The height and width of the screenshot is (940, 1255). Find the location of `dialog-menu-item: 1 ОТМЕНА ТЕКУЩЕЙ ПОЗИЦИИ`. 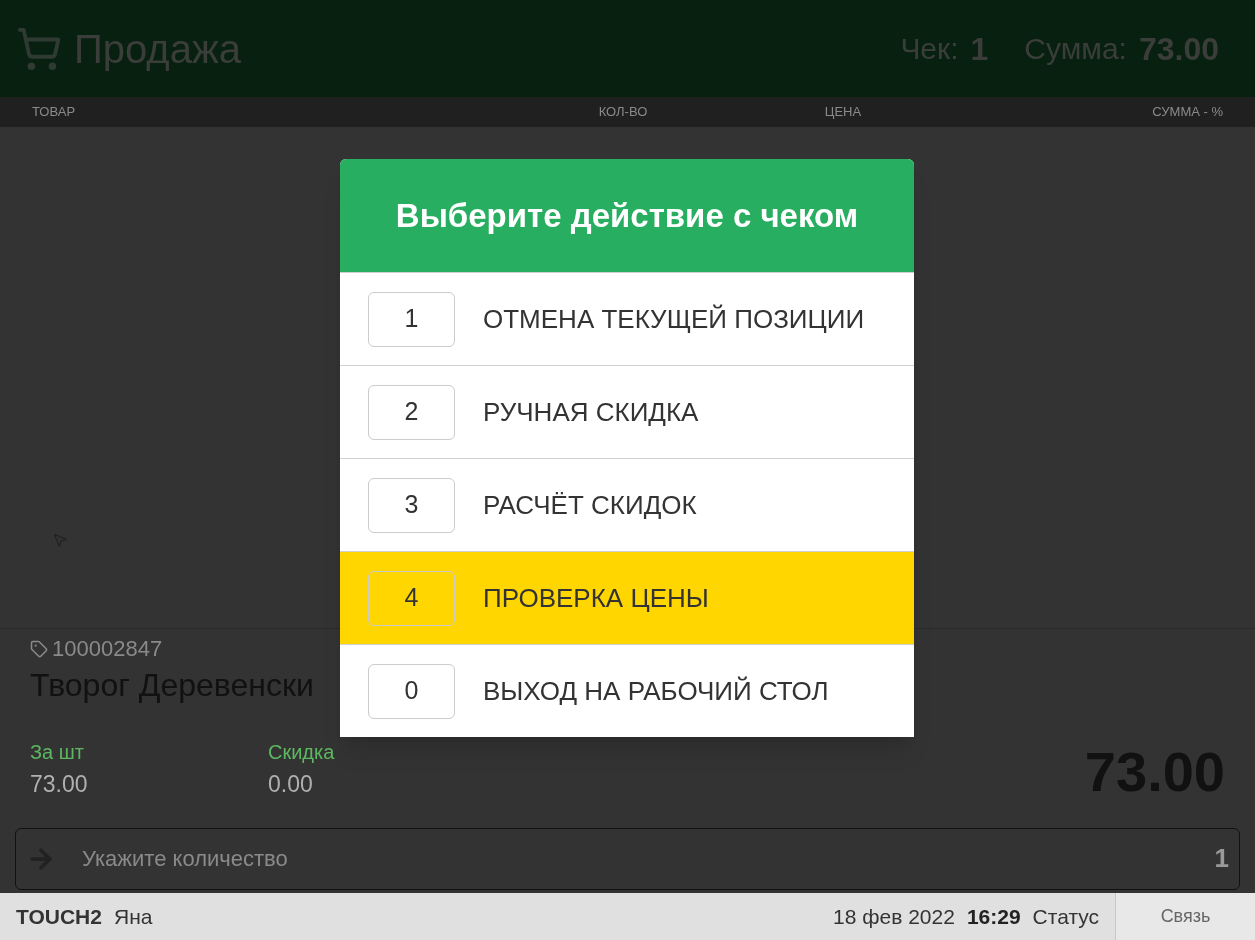

dialog-menu-item: 1 ОТМЕНА ТЕКУЩЕЙ ПОЗИЦИИ is located at coordinates (627, 318).